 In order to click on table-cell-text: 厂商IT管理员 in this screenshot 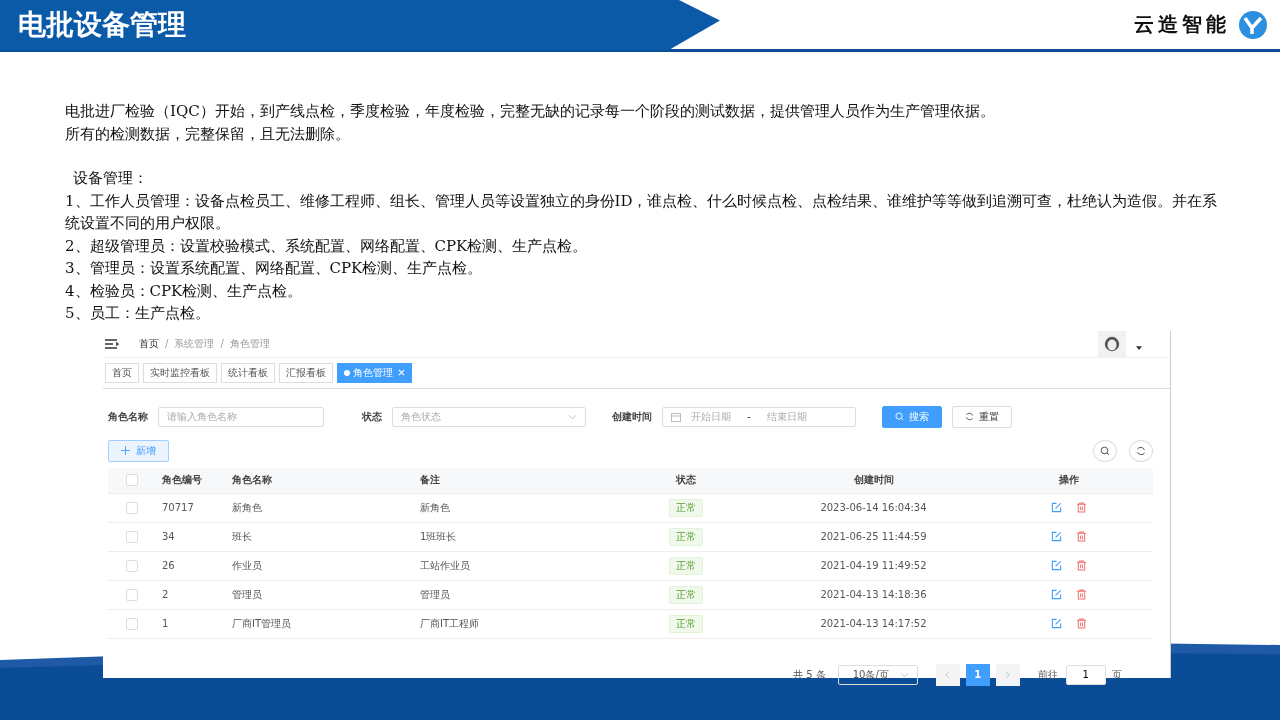, I will do `click(262, 623)`.